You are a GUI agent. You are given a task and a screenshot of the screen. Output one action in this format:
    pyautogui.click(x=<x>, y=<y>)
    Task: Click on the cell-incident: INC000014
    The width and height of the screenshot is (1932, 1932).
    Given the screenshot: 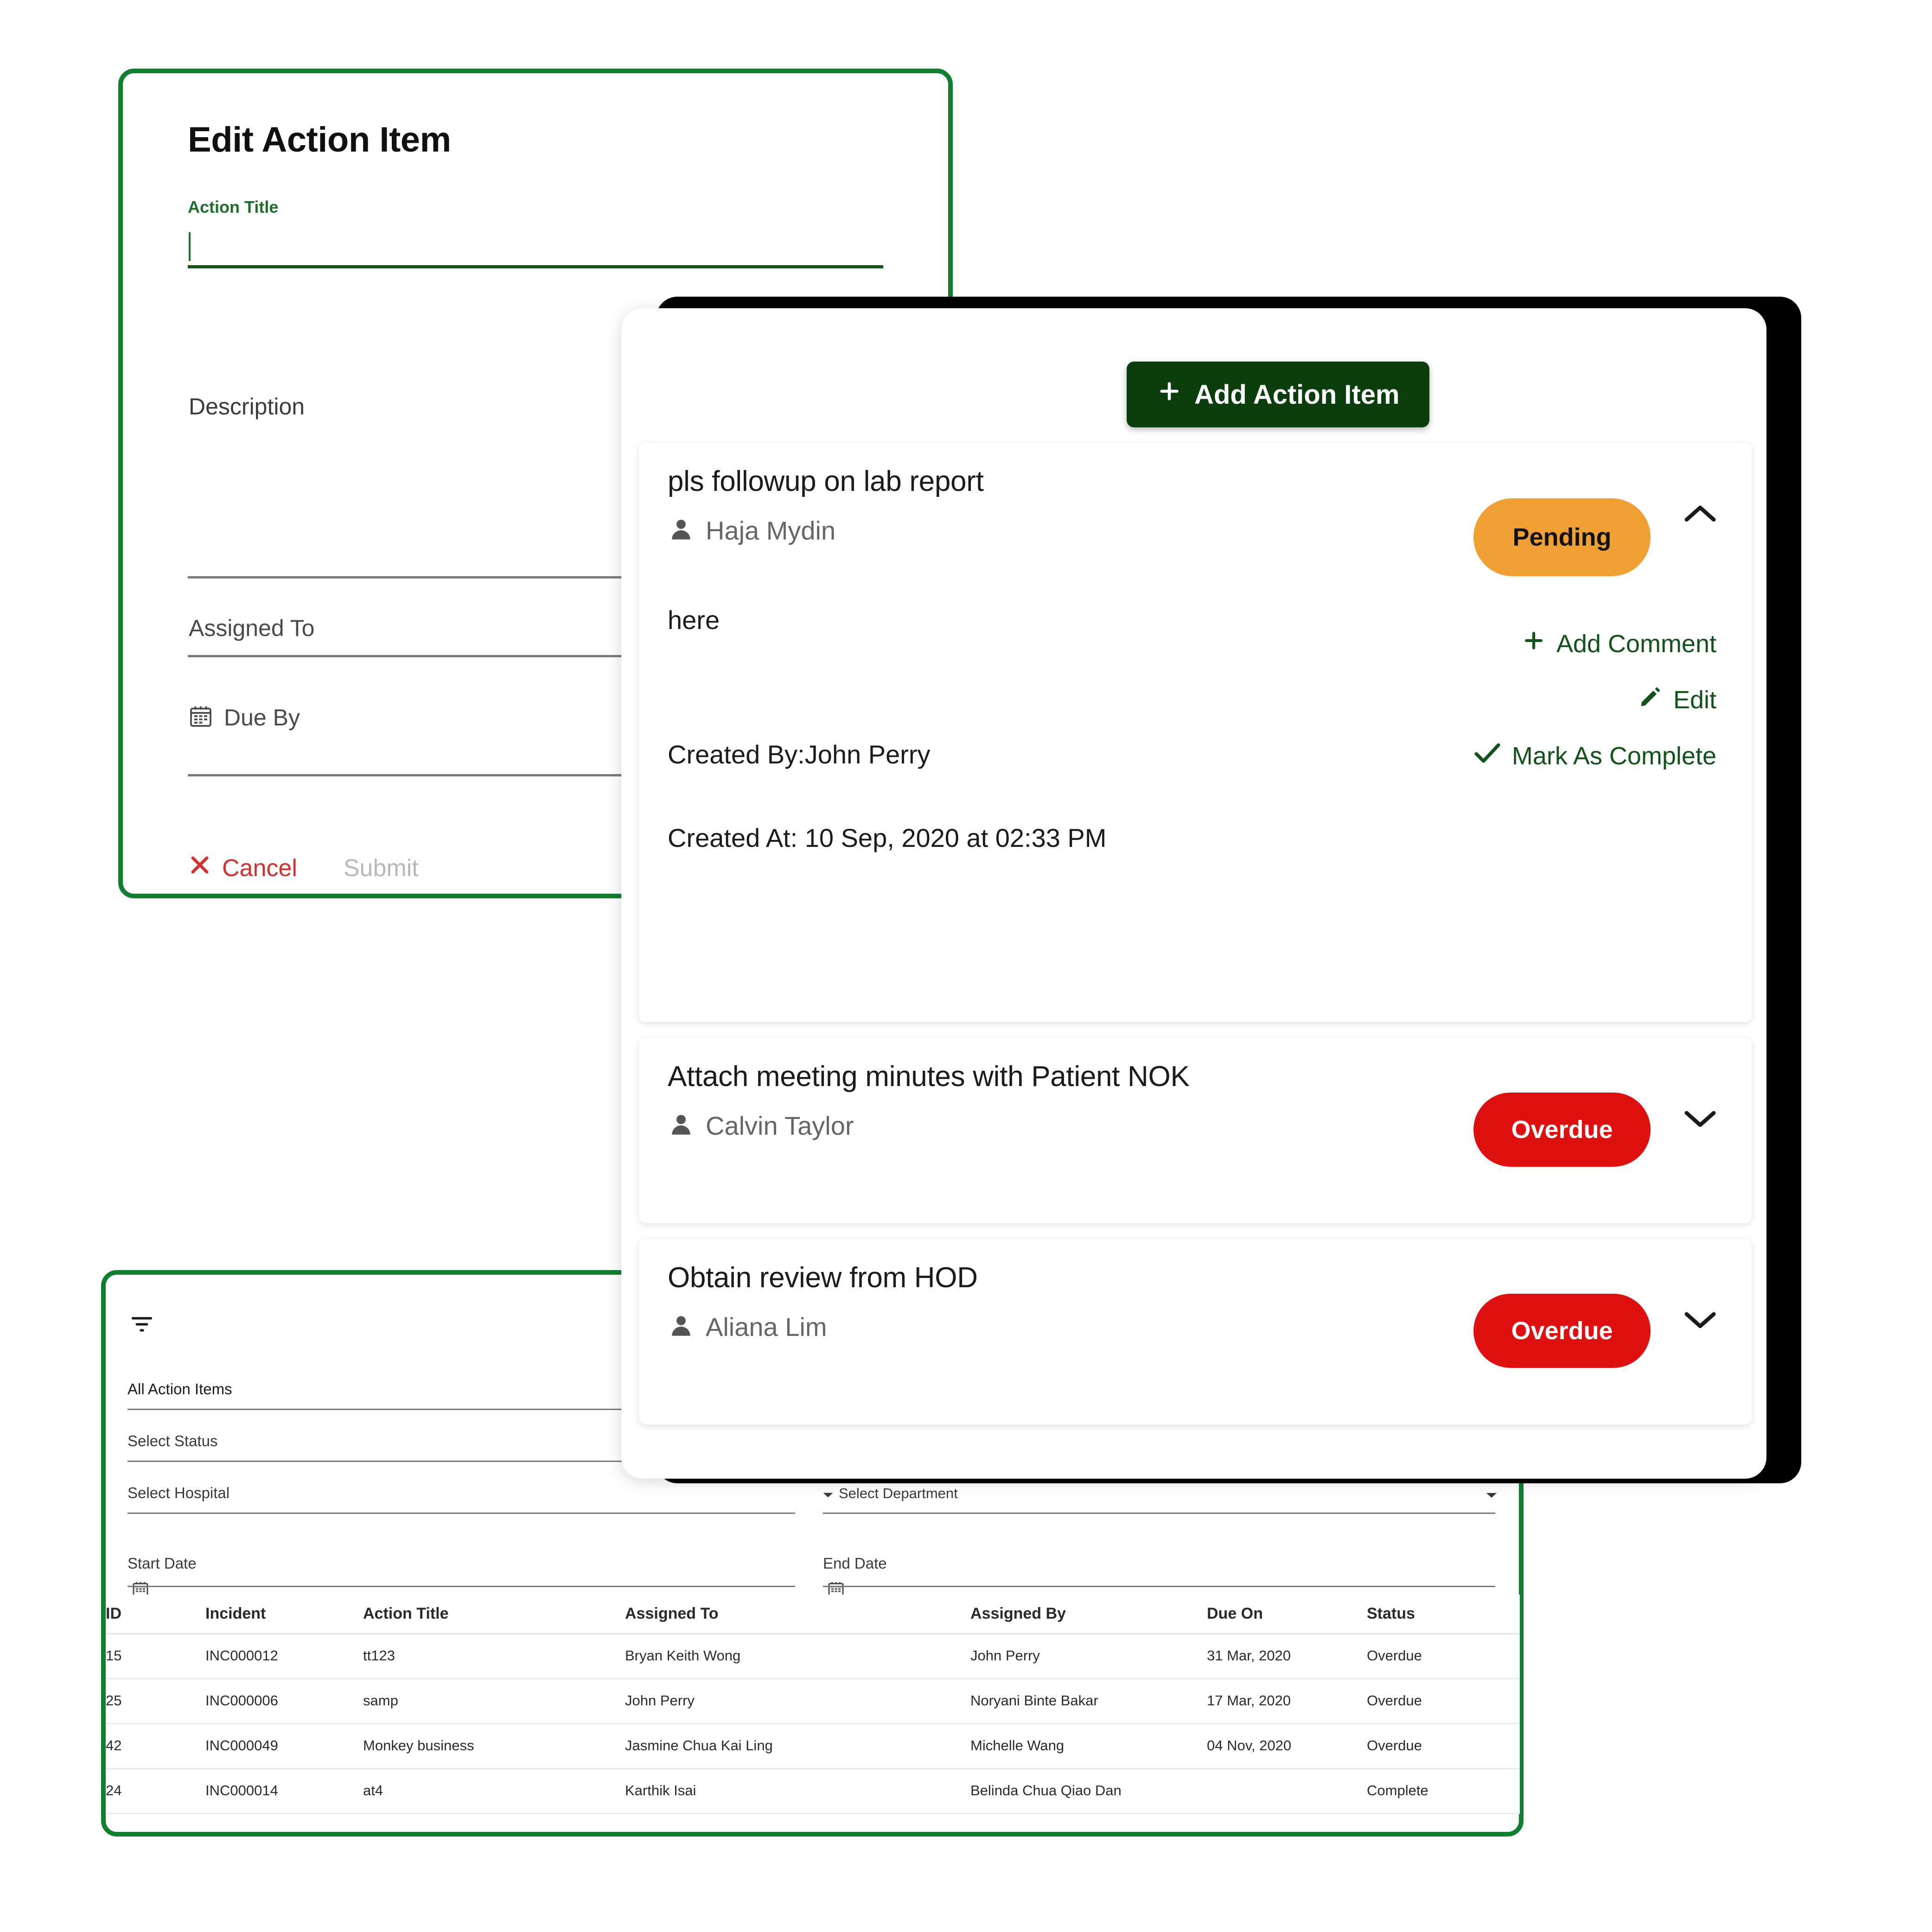 What is the action you would take?
    pyautogui.click(x=284, y=1791)
    